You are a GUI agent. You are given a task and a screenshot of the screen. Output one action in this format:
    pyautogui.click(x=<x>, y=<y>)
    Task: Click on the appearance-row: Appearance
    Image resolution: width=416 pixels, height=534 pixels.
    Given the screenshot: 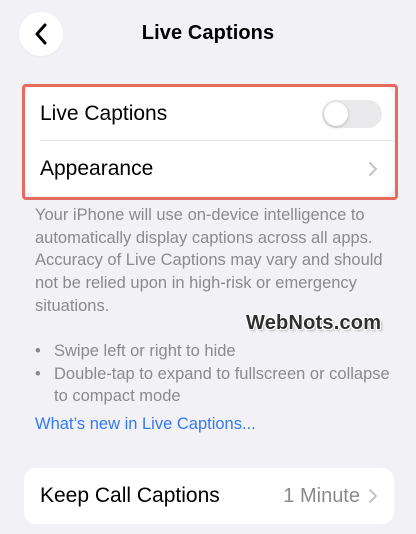 What is the action you would take?
    pyautogui.click(x=209, y=168)
    